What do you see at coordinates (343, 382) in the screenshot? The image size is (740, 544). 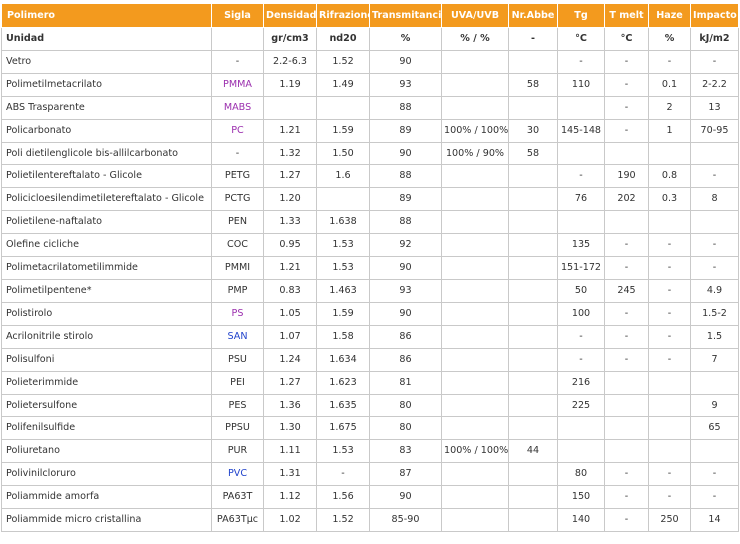 I see `cell-rifrazione: 1.623` at bounding box center [343, 382].